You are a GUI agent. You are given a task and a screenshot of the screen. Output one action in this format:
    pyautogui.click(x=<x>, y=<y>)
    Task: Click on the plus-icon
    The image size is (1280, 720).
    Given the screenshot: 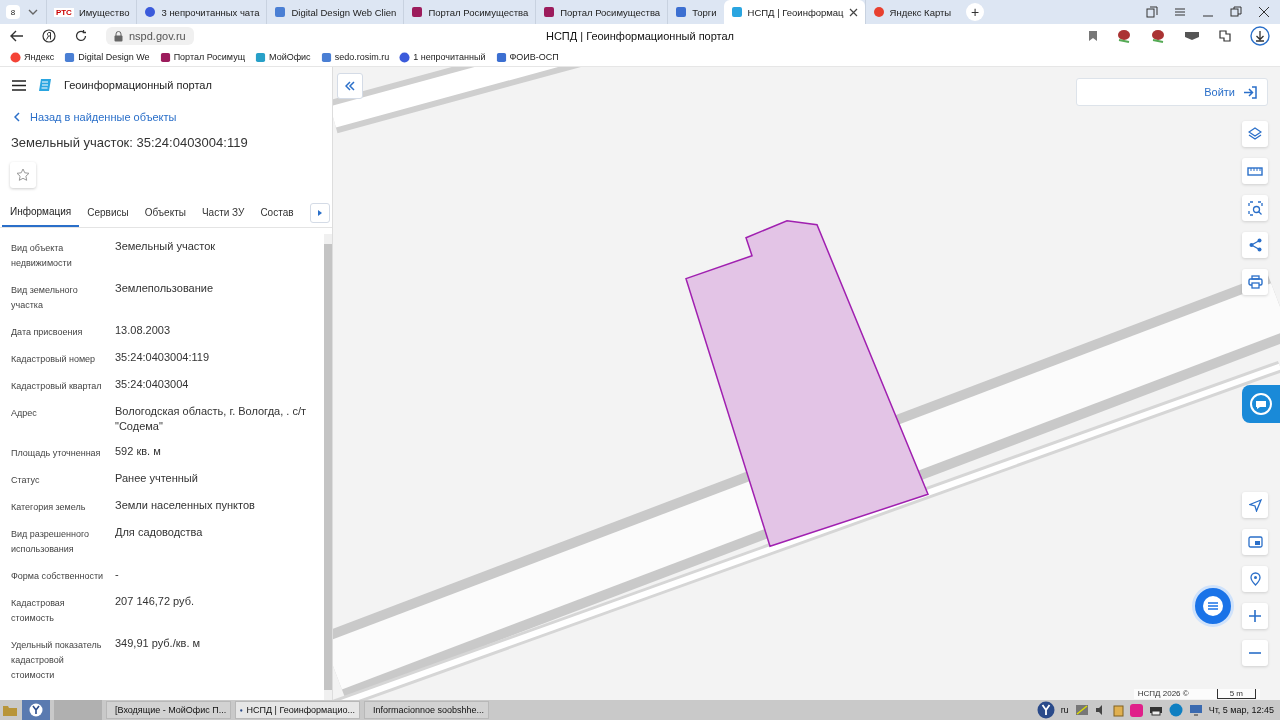 What is the action you would take?
    pyautogui.click(x=1255, y=616)
    